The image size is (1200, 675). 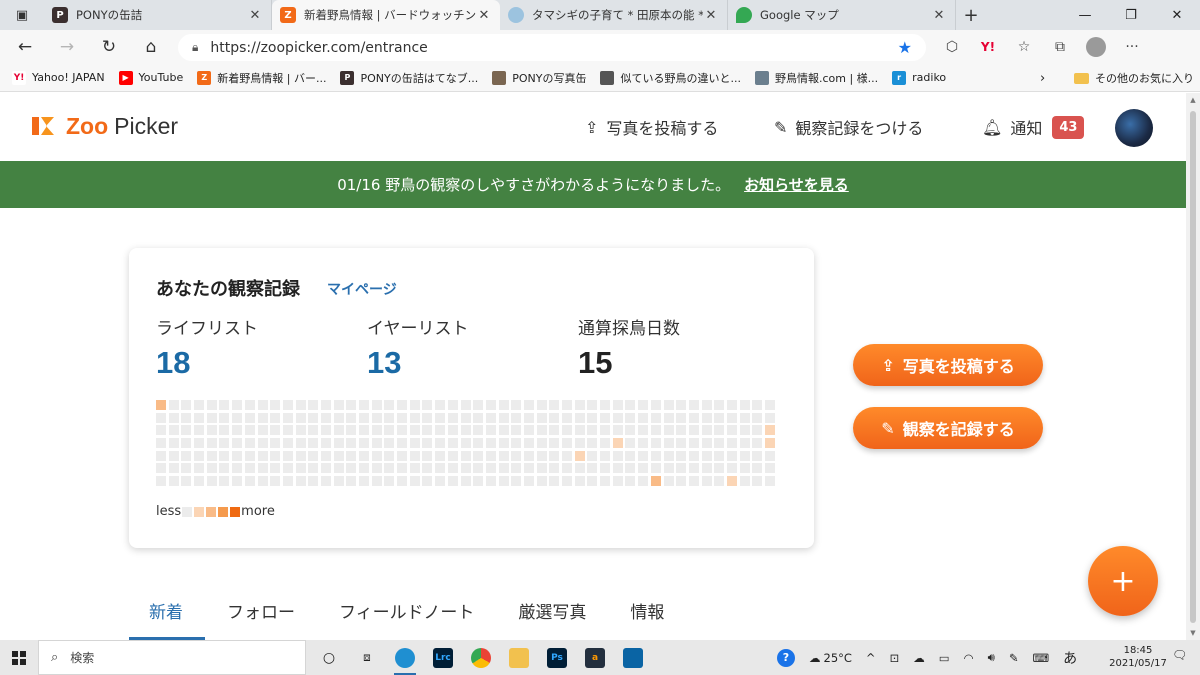 What do you see at coordinates (1085, 15) in the screenshot?
I see `minimize-icon: —` at bounding box center [1085, 15].